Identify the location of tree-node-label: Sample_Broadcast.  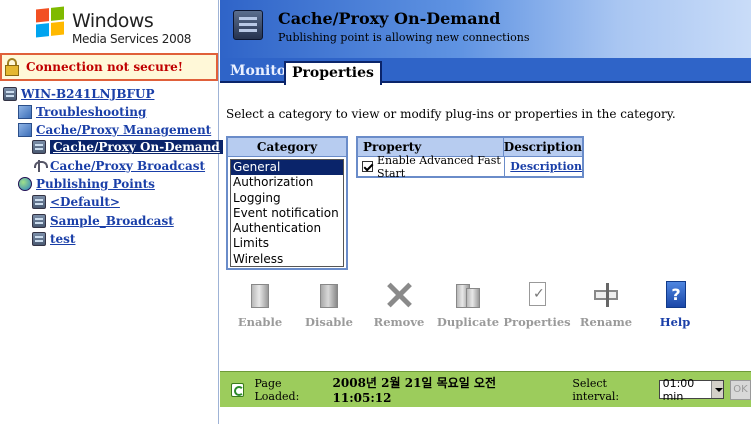
(112, 221).